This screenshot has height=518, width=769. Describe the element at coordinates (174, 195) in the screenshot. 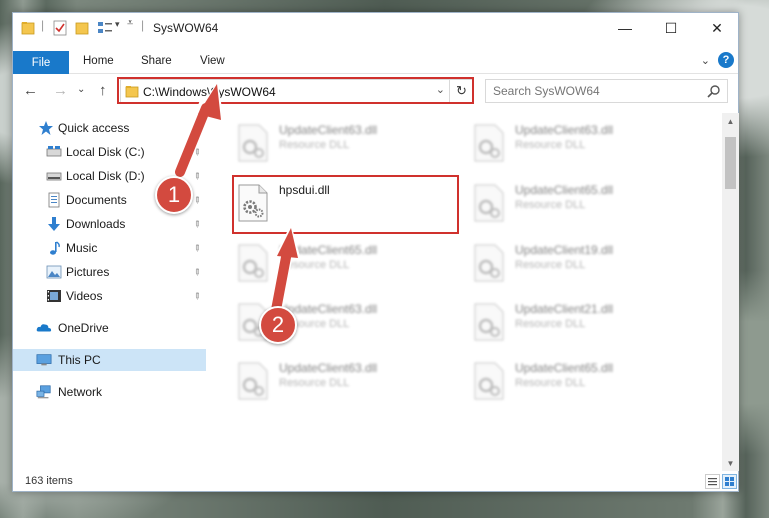

I see `step-1-badge: 1` at that location.